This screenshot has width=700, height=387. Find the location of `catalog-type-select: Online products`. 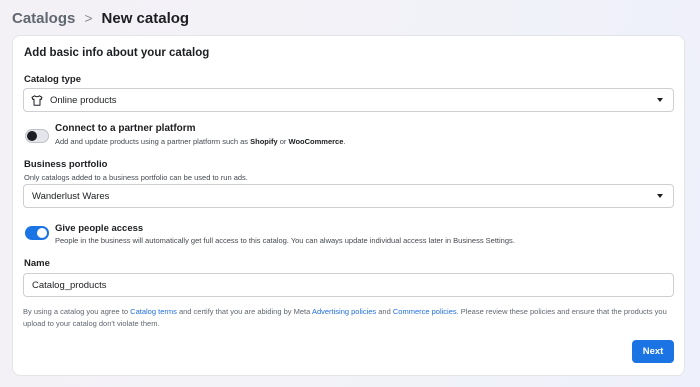

catalog-type-select: Online products is located at coordinates (348, 100).